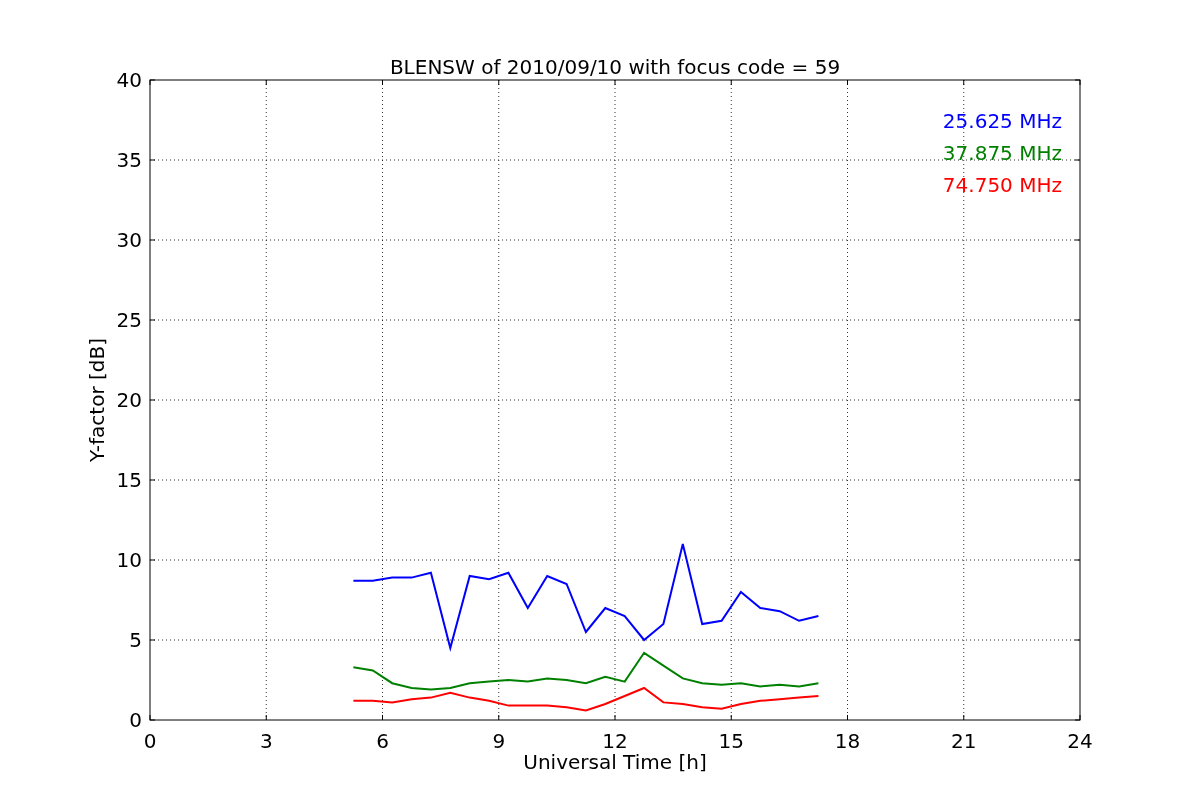 The height and width of the screenshot is (800, 1200). Describe the element at coordinates (129, 240) in the screenshot. I see `y-tick-label: 30` at that location.